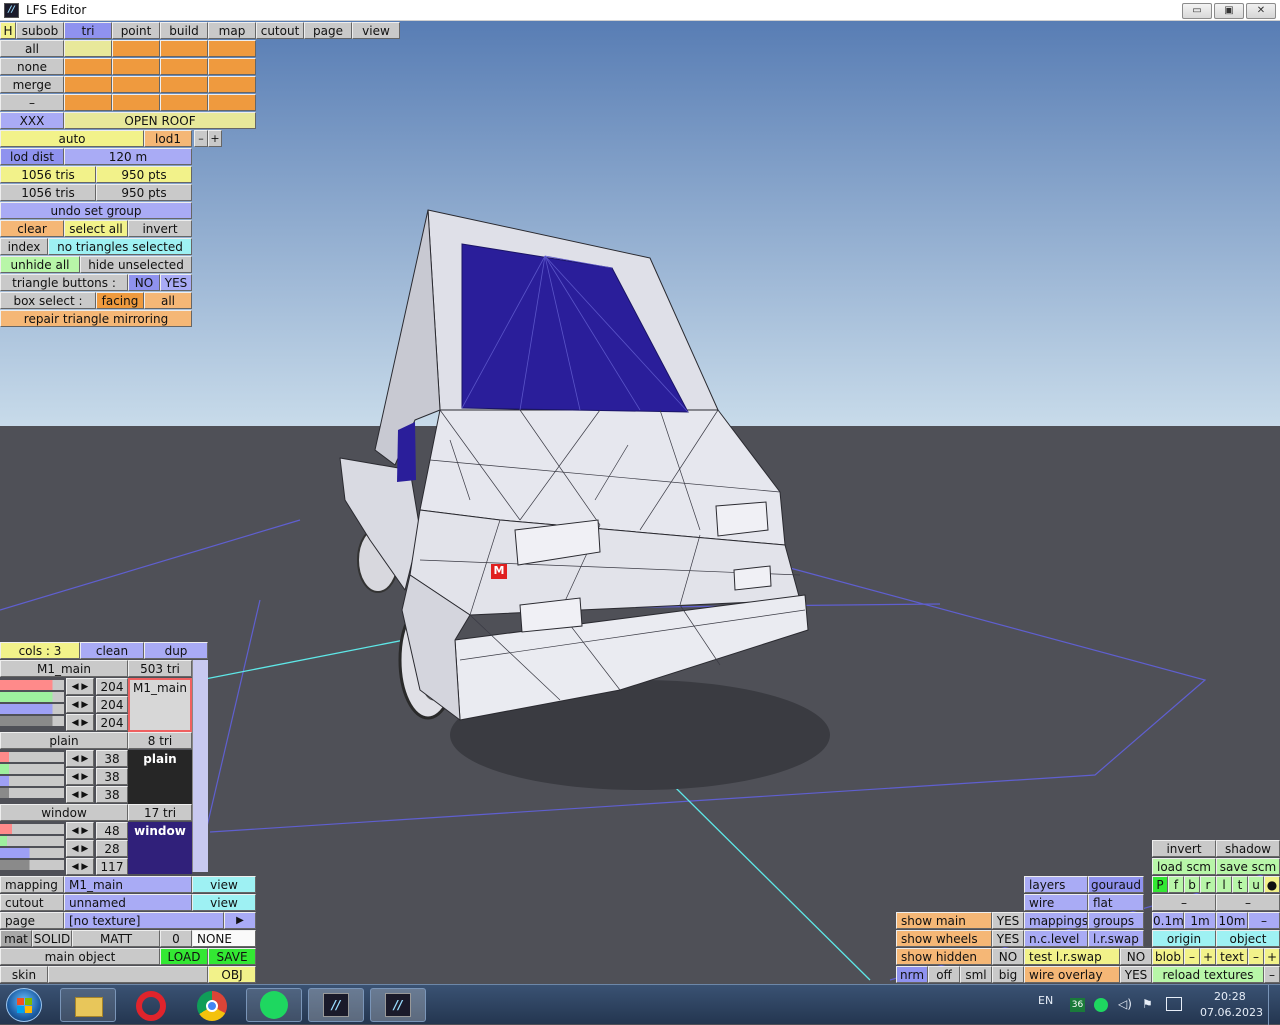  Describe the element at coordinates (168, 300) in the screenshot. I see `box-select-all: all` at that location.